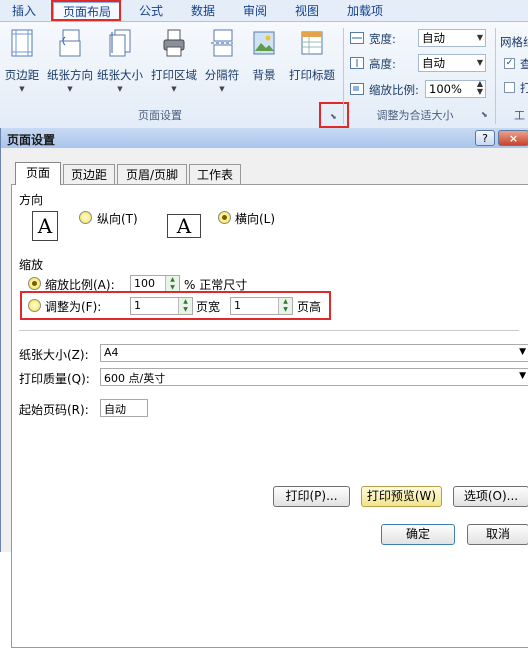  I want to click on tab-formulas: 公式, so click(151, 11).